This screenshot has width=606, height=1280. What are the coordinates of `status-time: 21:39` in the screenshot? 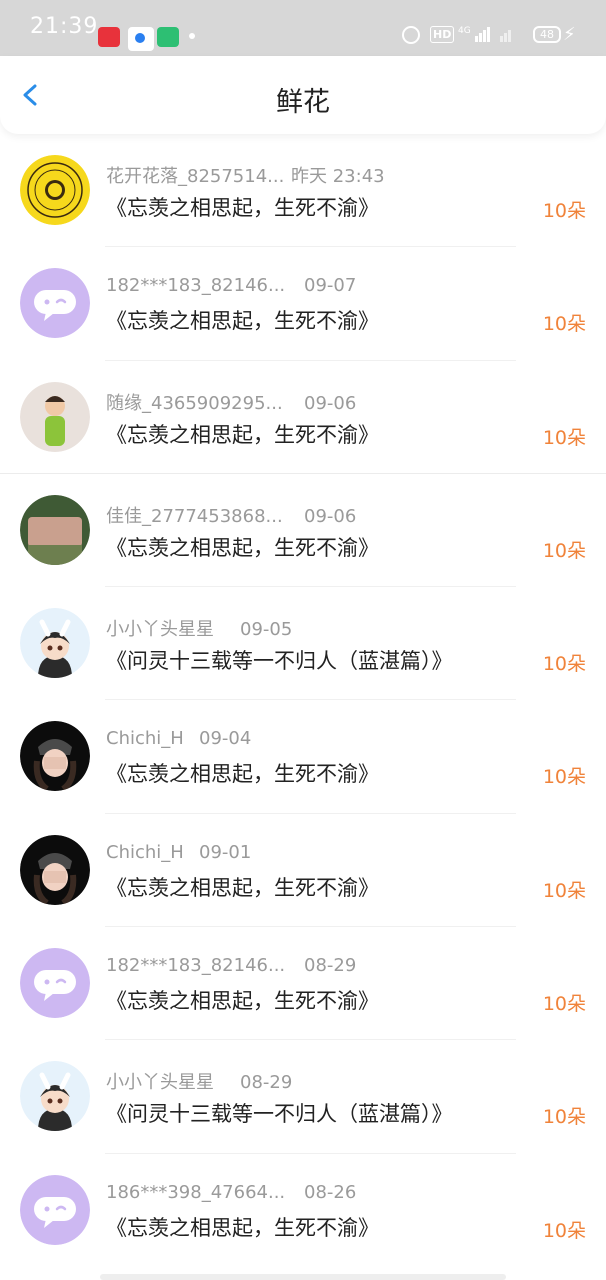 It's located at (64, 26).